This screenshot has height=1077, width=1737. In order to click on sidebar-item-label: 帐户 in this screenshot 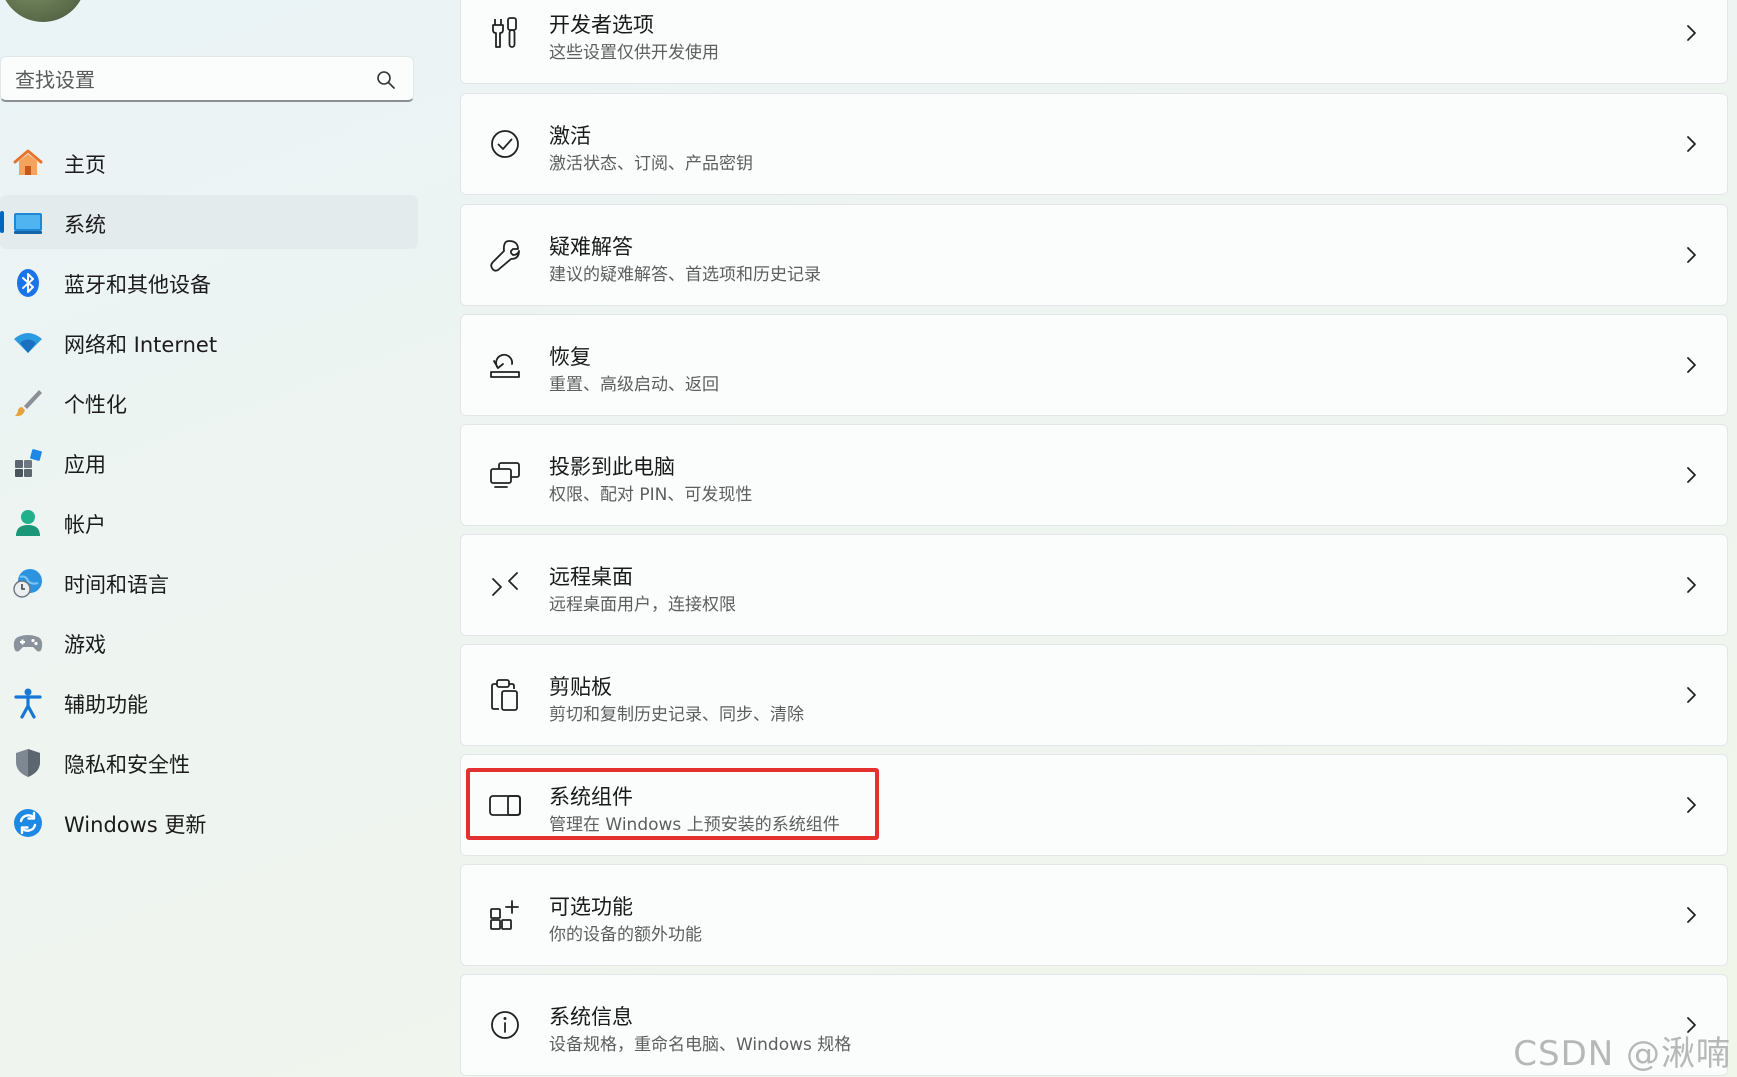, I will do `click(85, 525)`.